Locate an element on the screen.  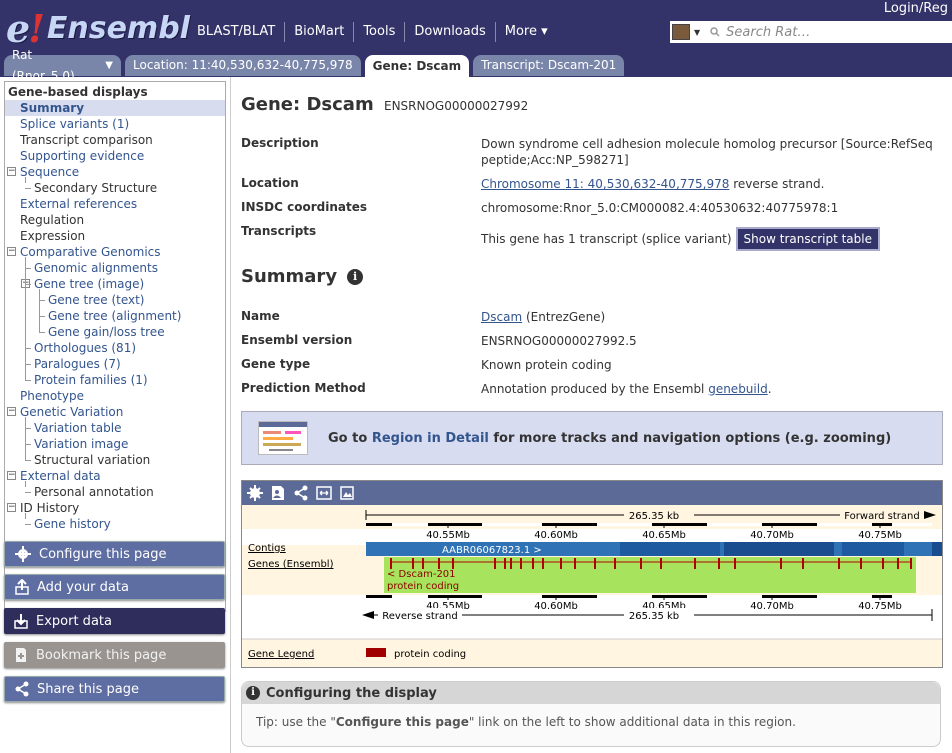
sidebar-item-summary: Summary is located at coordinates (115, 108).